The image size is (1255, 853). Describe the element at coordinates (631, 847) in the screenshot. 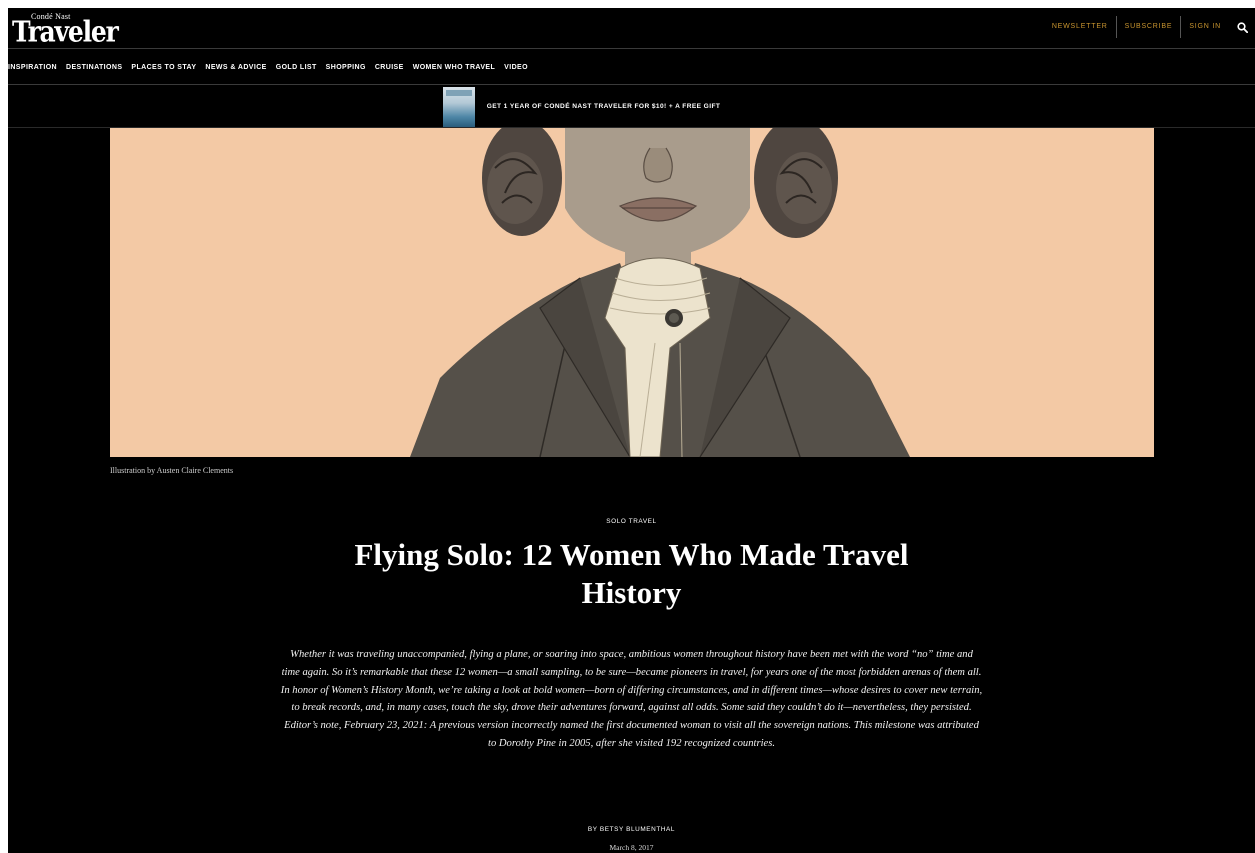

I see `article-date: March 8, 2017` at that location.